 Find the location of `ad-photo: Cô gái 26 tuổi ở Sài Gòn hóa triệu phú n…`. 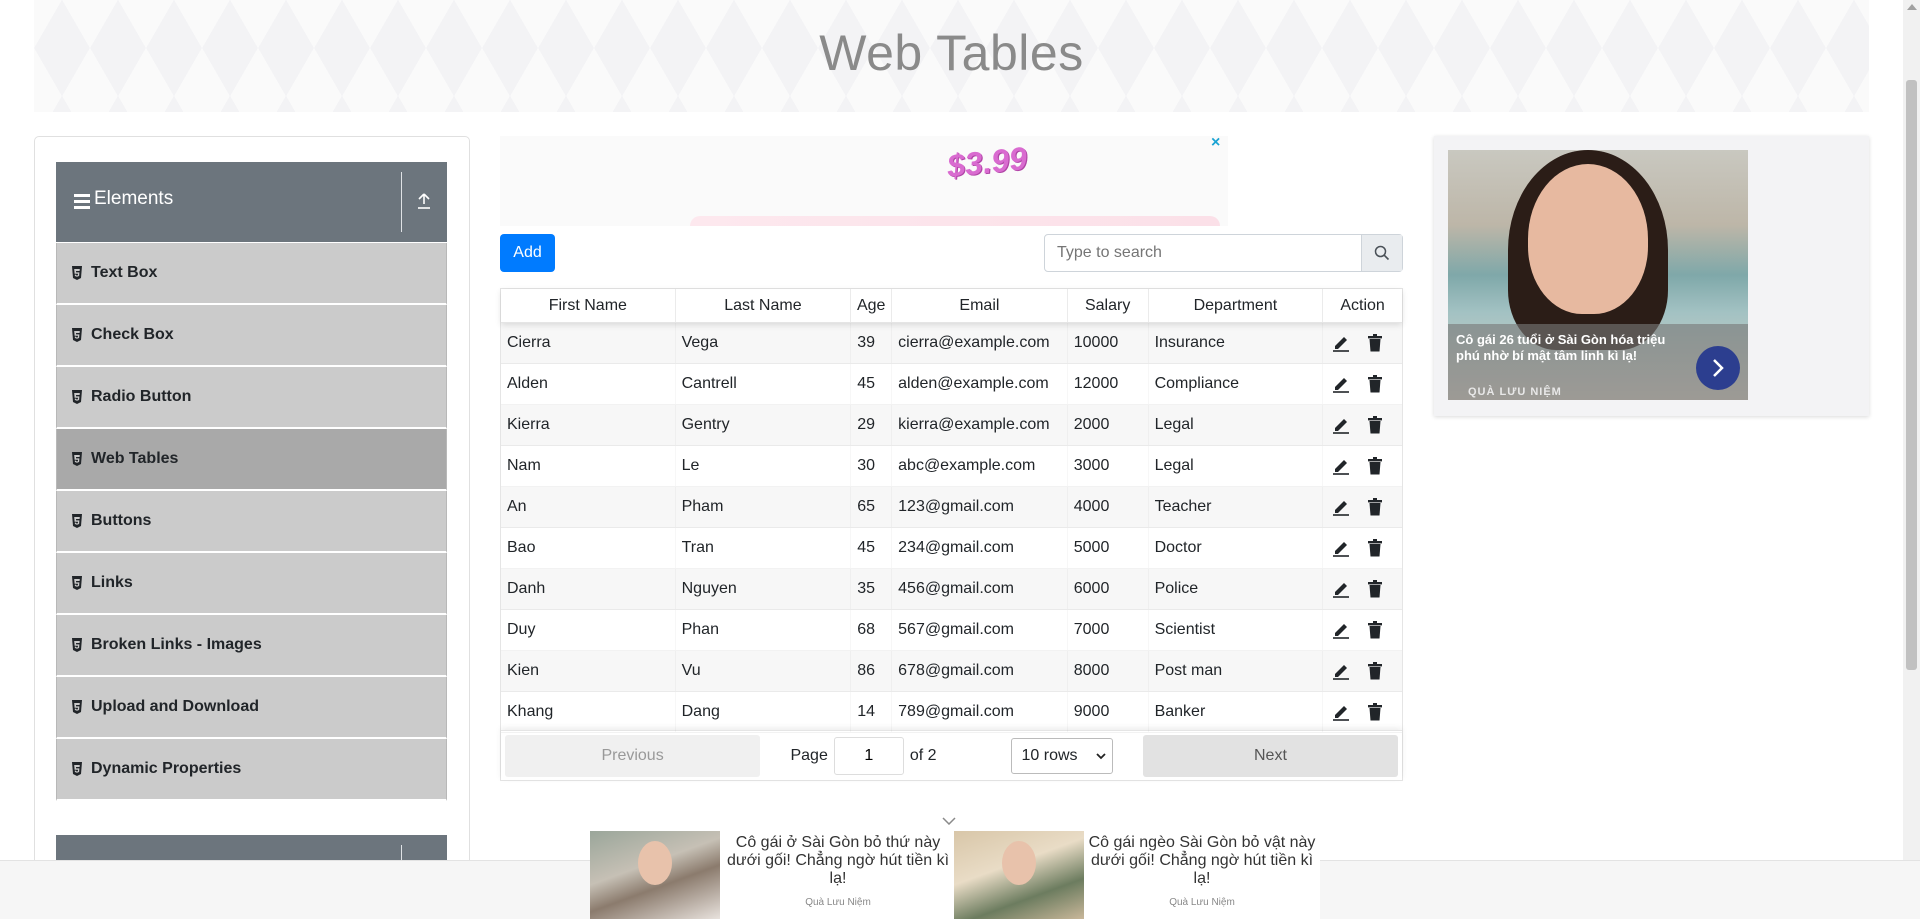

ad-photo: Cô gái 26 tuổi ở Sài Gòn hóa triệu phú n… is located at coordinates (1598, 275).